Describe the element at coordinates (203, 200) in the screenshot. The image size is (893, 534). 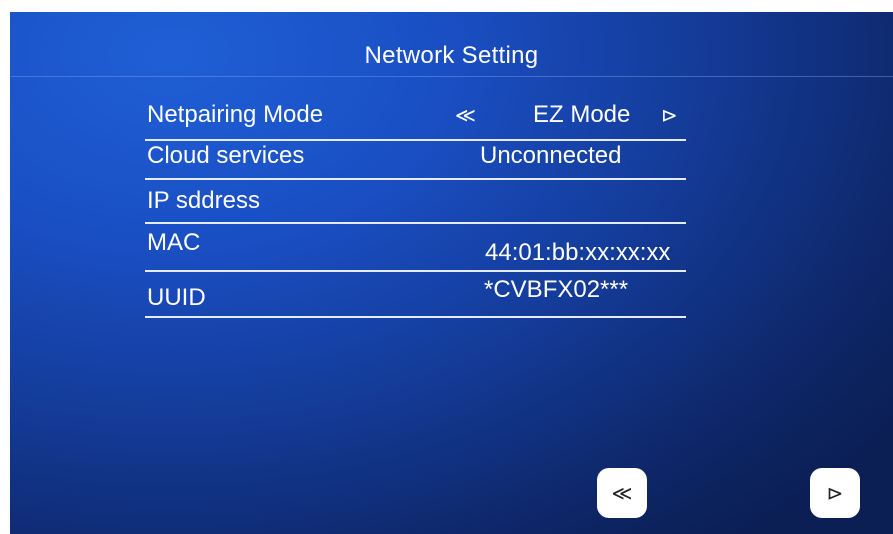
I see `ip-address-label: IP sddress` at that location.